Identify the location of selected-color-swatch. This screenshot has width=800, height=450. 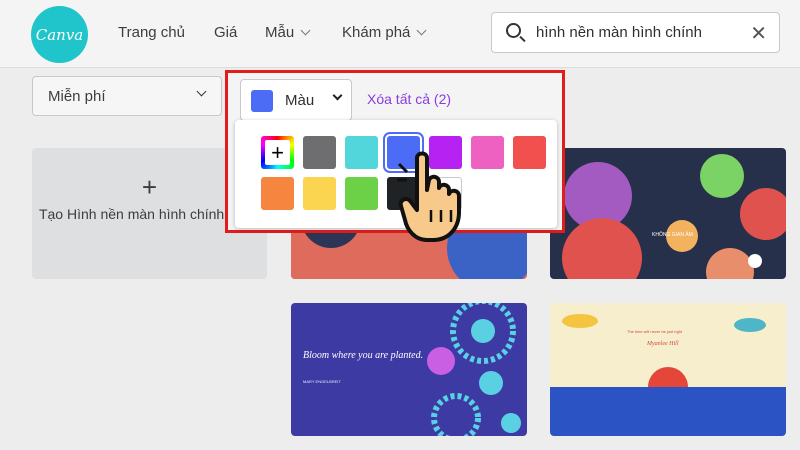
(262, 101).